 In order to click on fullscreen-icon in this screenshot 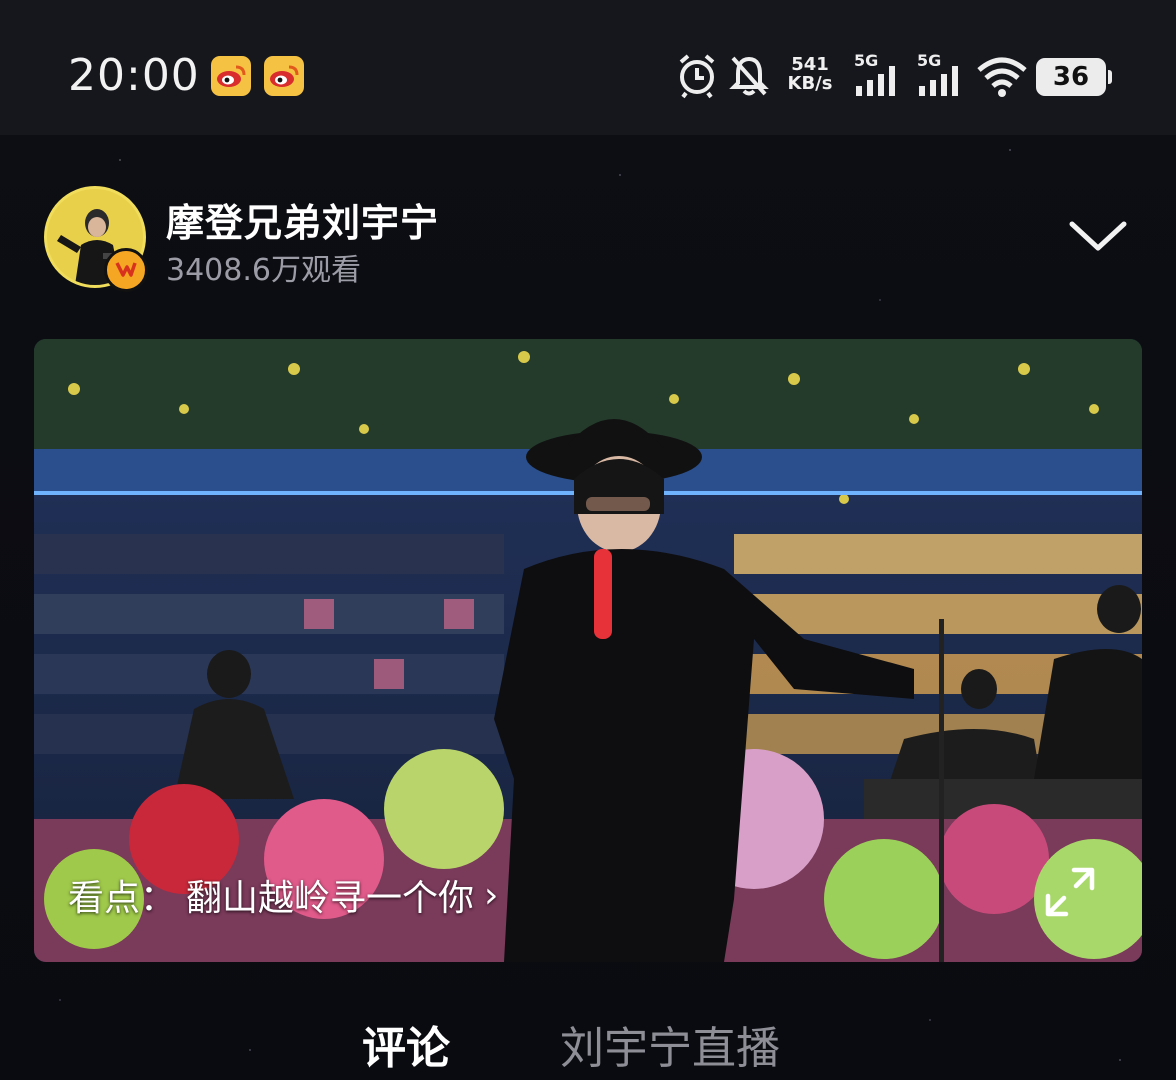, I will do `click(1070, 892)`.